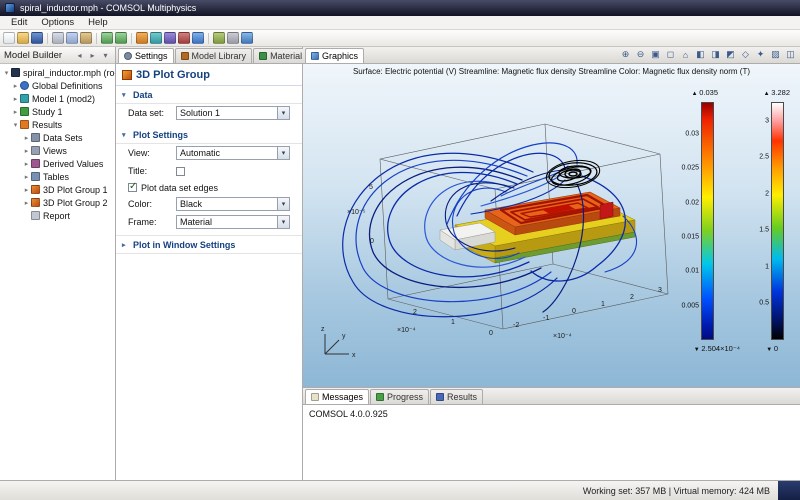 The height and width of the screenshot is (500, 800). What do you see at coordinates (75, 189) in the screenshot?
I see `tree-item-label: 3D Plot Group 1` at bounding box center [75, 189].